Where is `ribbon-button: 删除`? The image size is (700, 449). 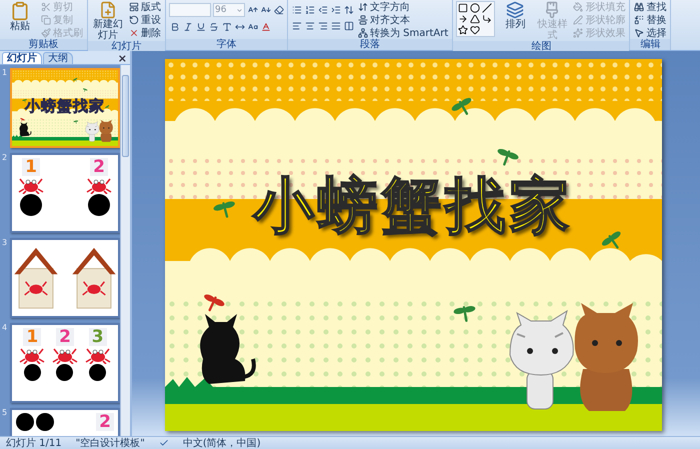
ribbon-button: 删除 is located at coordinates (145, 33).